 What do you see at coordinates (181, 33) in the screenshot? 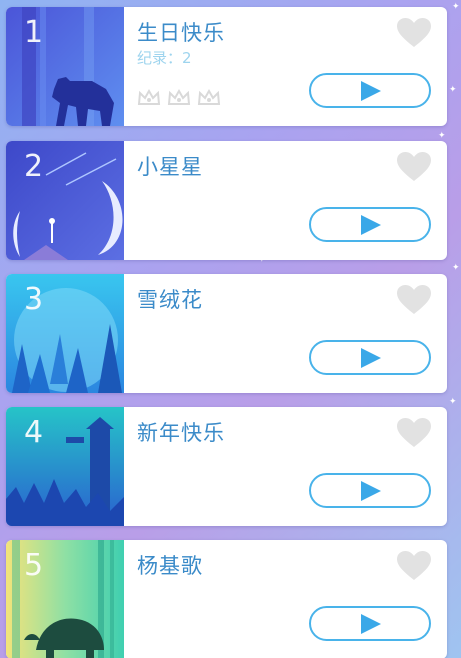
I see `song-title: 生日快乐` at bounding box center [181, 33].